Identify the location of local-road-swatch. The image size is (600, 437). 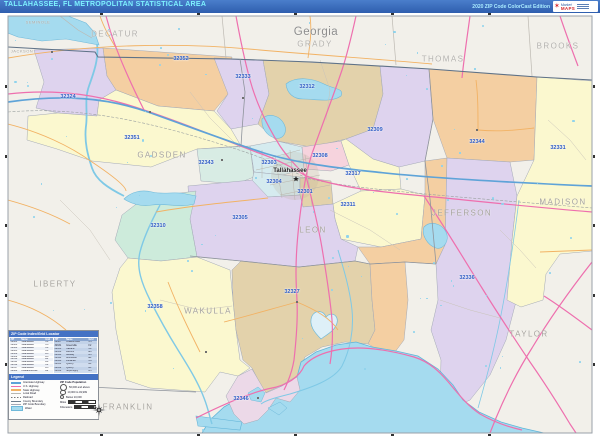
(16, 394).